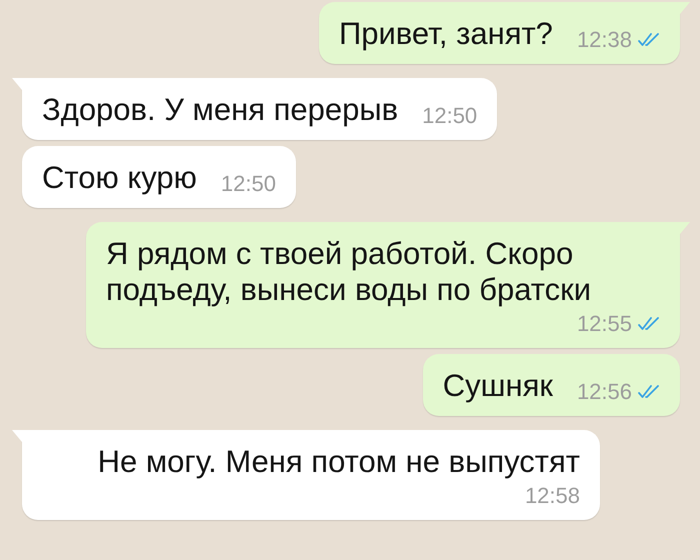 This screenshot has width=700, height=560. I want to click on message-text: Стою курю, so click(119, 178).